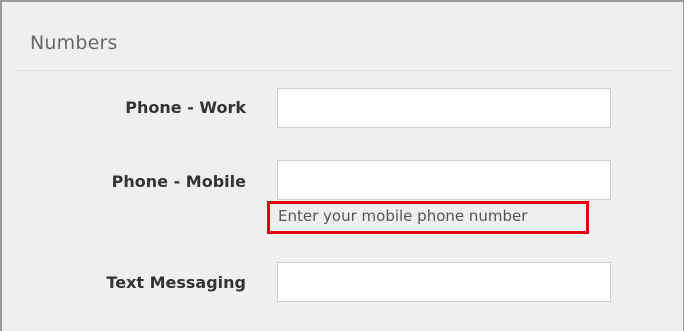 The image size is (689, 331). I want to click on section-divider, so click(344, 70).